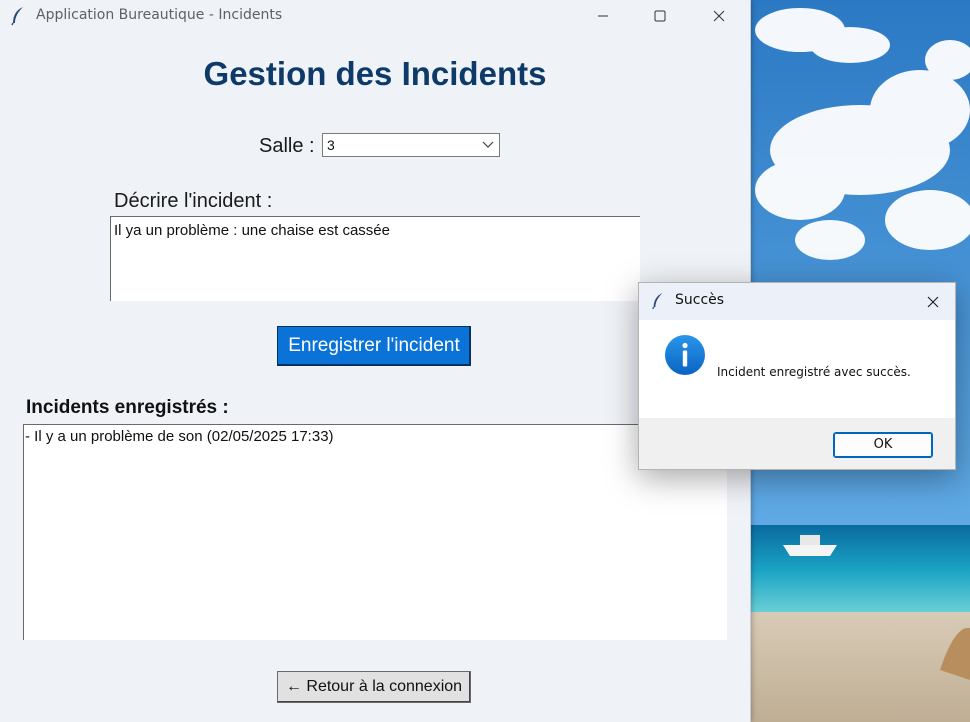 This screenshot has width=970, height=722. I want to click on salle-selected-value: 3, so click(331, 145).